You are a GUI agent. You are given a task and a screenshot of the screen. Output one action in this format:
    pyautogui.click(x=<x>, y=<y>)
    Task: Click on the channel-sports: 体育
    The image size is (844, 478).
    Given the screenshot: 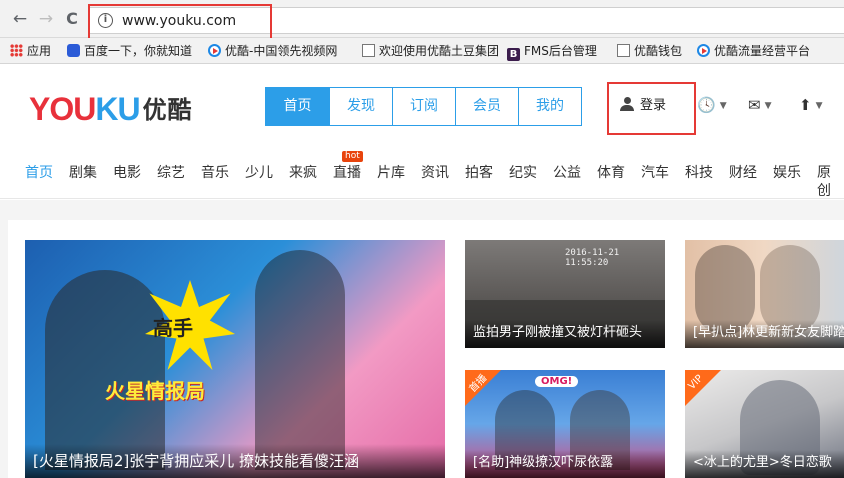 What is the action you would take?
    pyautogui.click(x=611, y=173)
    